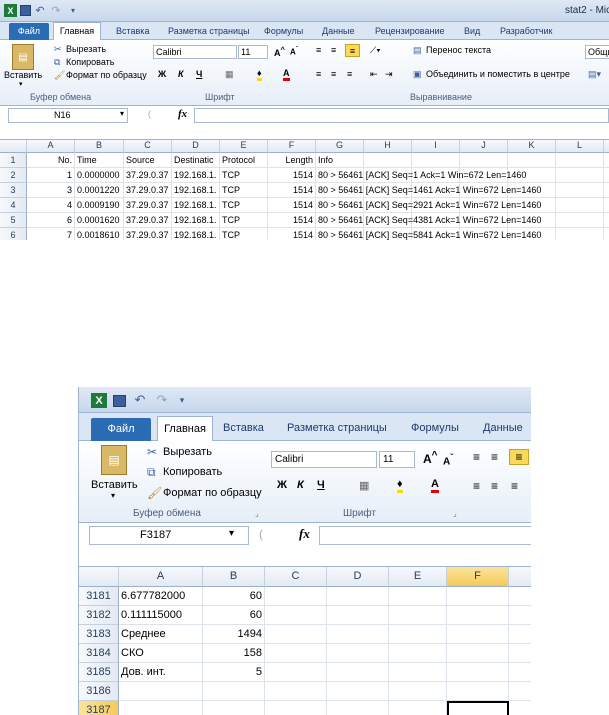 The width and height of the screenshot is (609, 715). I want to click on merge-center-button: Объединить и поместить в центре, so click(498, 74).